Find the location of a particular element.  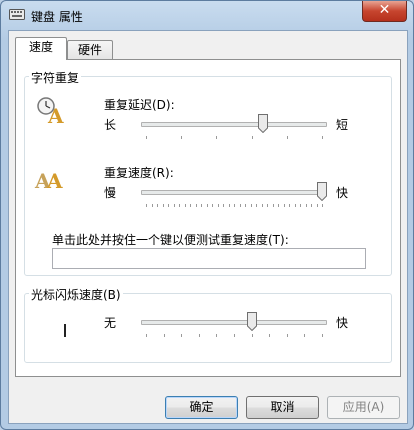

apply-button: 应用(A) is located at coordinates (363, 407).